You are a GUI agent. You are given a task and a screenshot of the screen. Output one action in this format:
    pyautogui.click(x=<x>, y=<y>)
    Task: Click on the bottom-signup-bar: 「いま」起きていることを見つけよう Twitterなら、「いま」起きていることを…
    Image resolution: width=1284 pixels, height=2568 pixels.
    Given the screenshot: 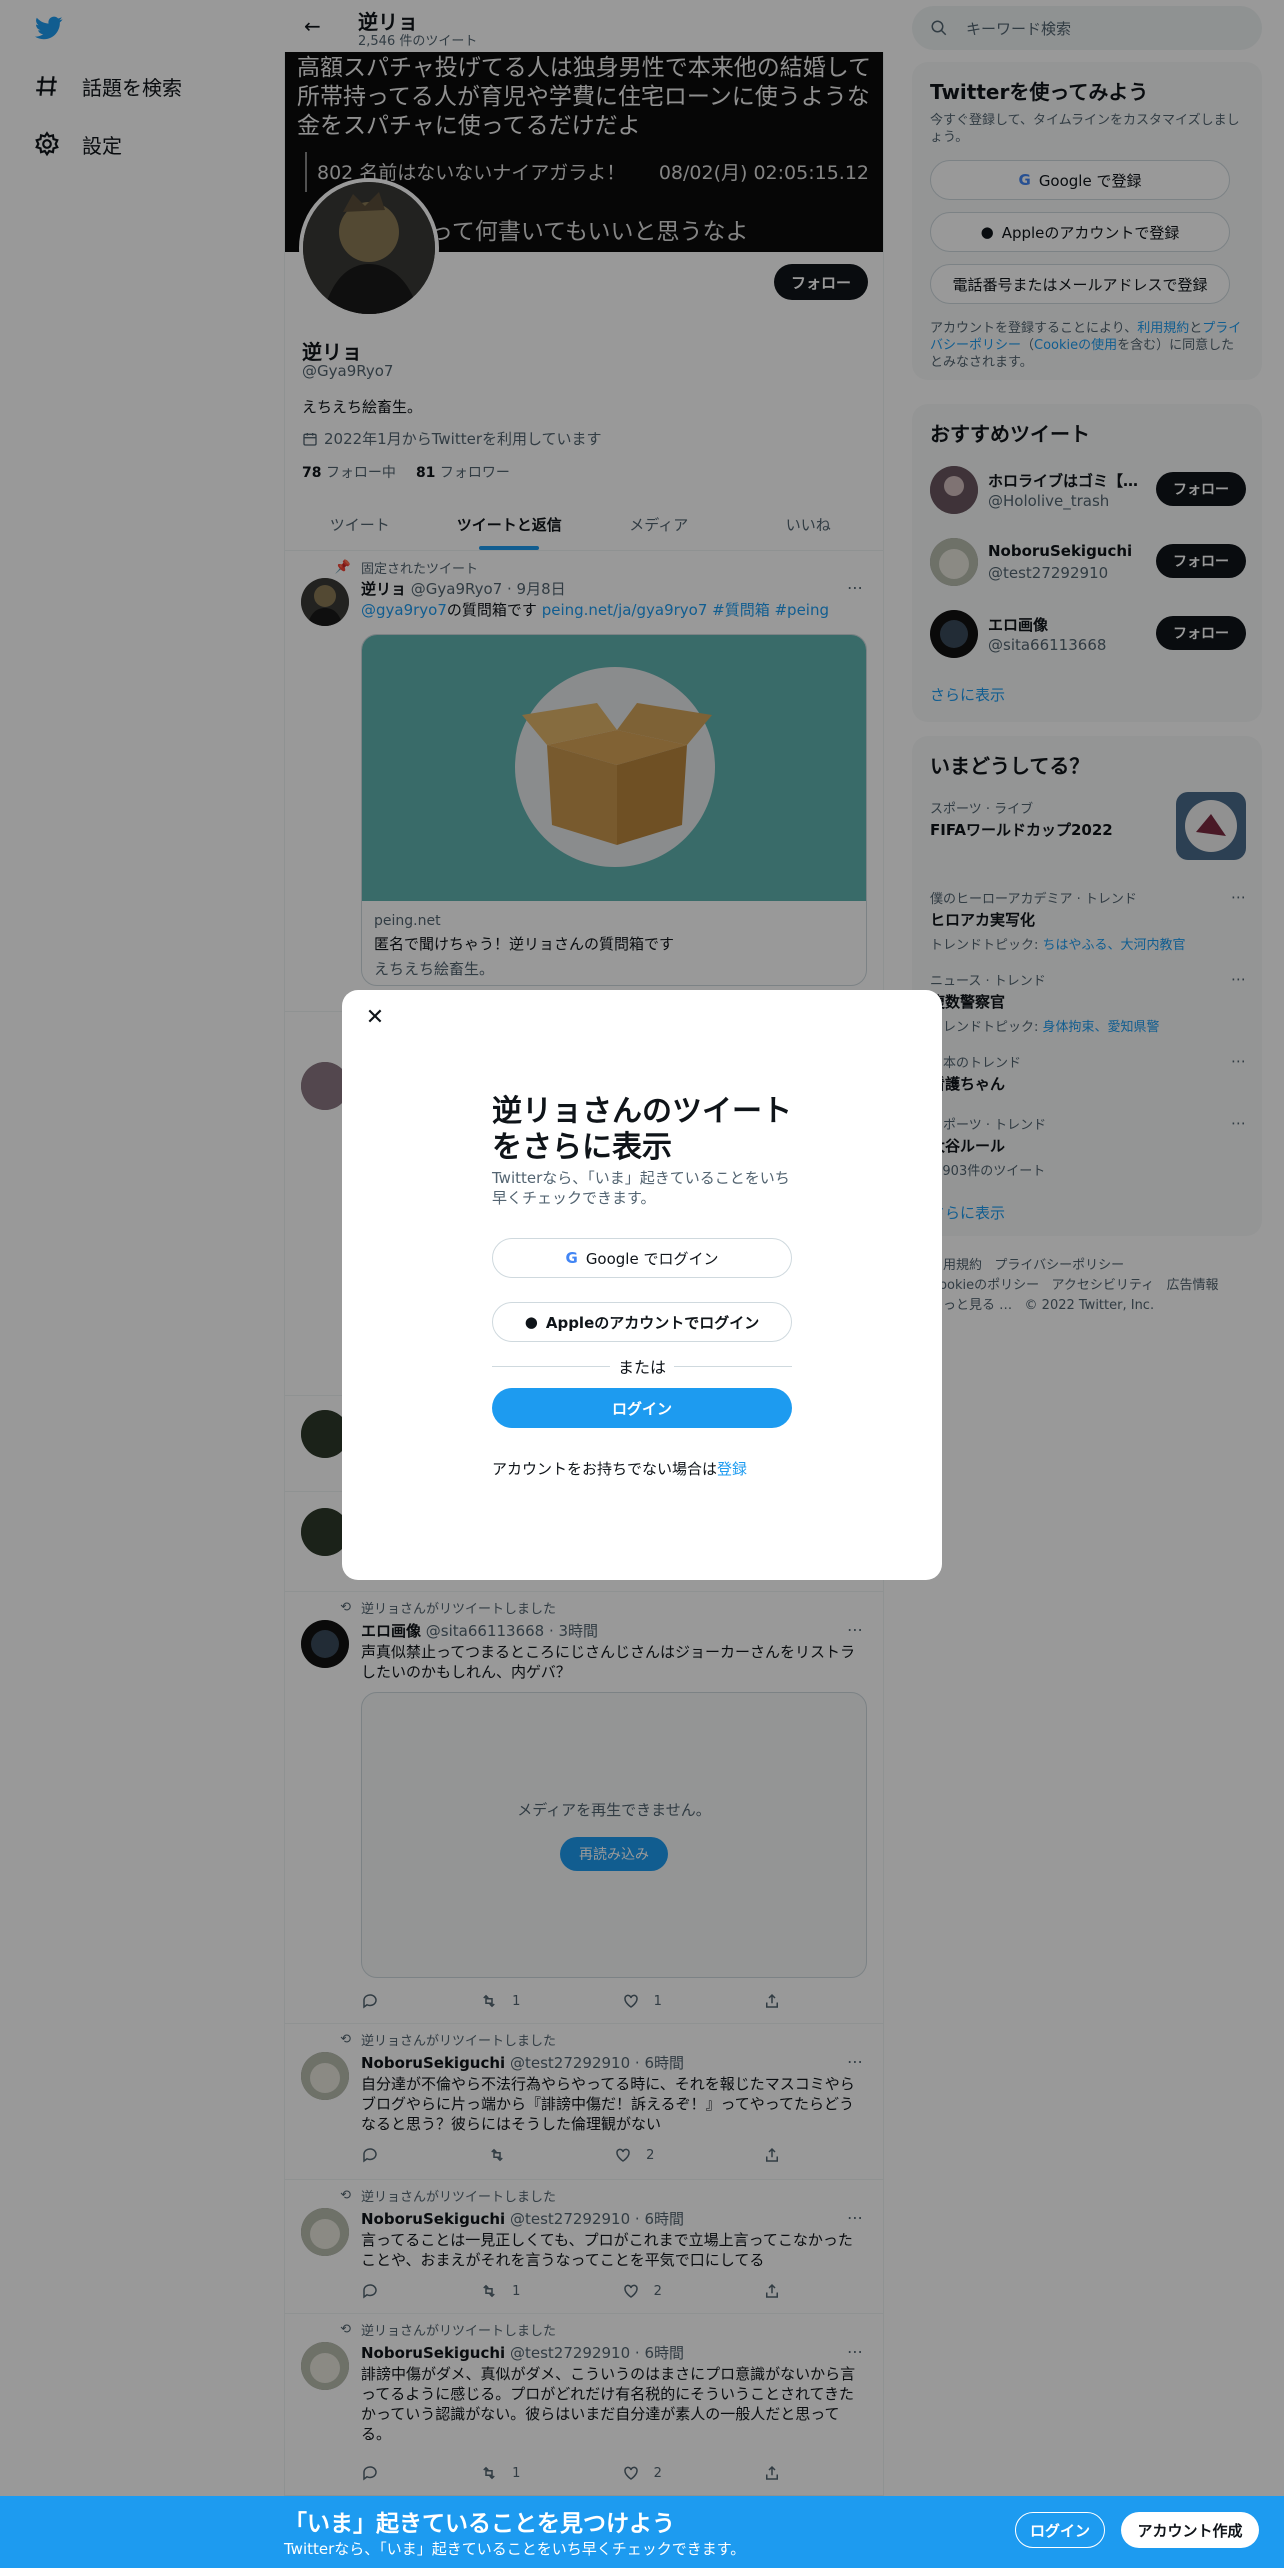 What is the action you would take?
    pyautogui.click(x=642, y=2532)
    